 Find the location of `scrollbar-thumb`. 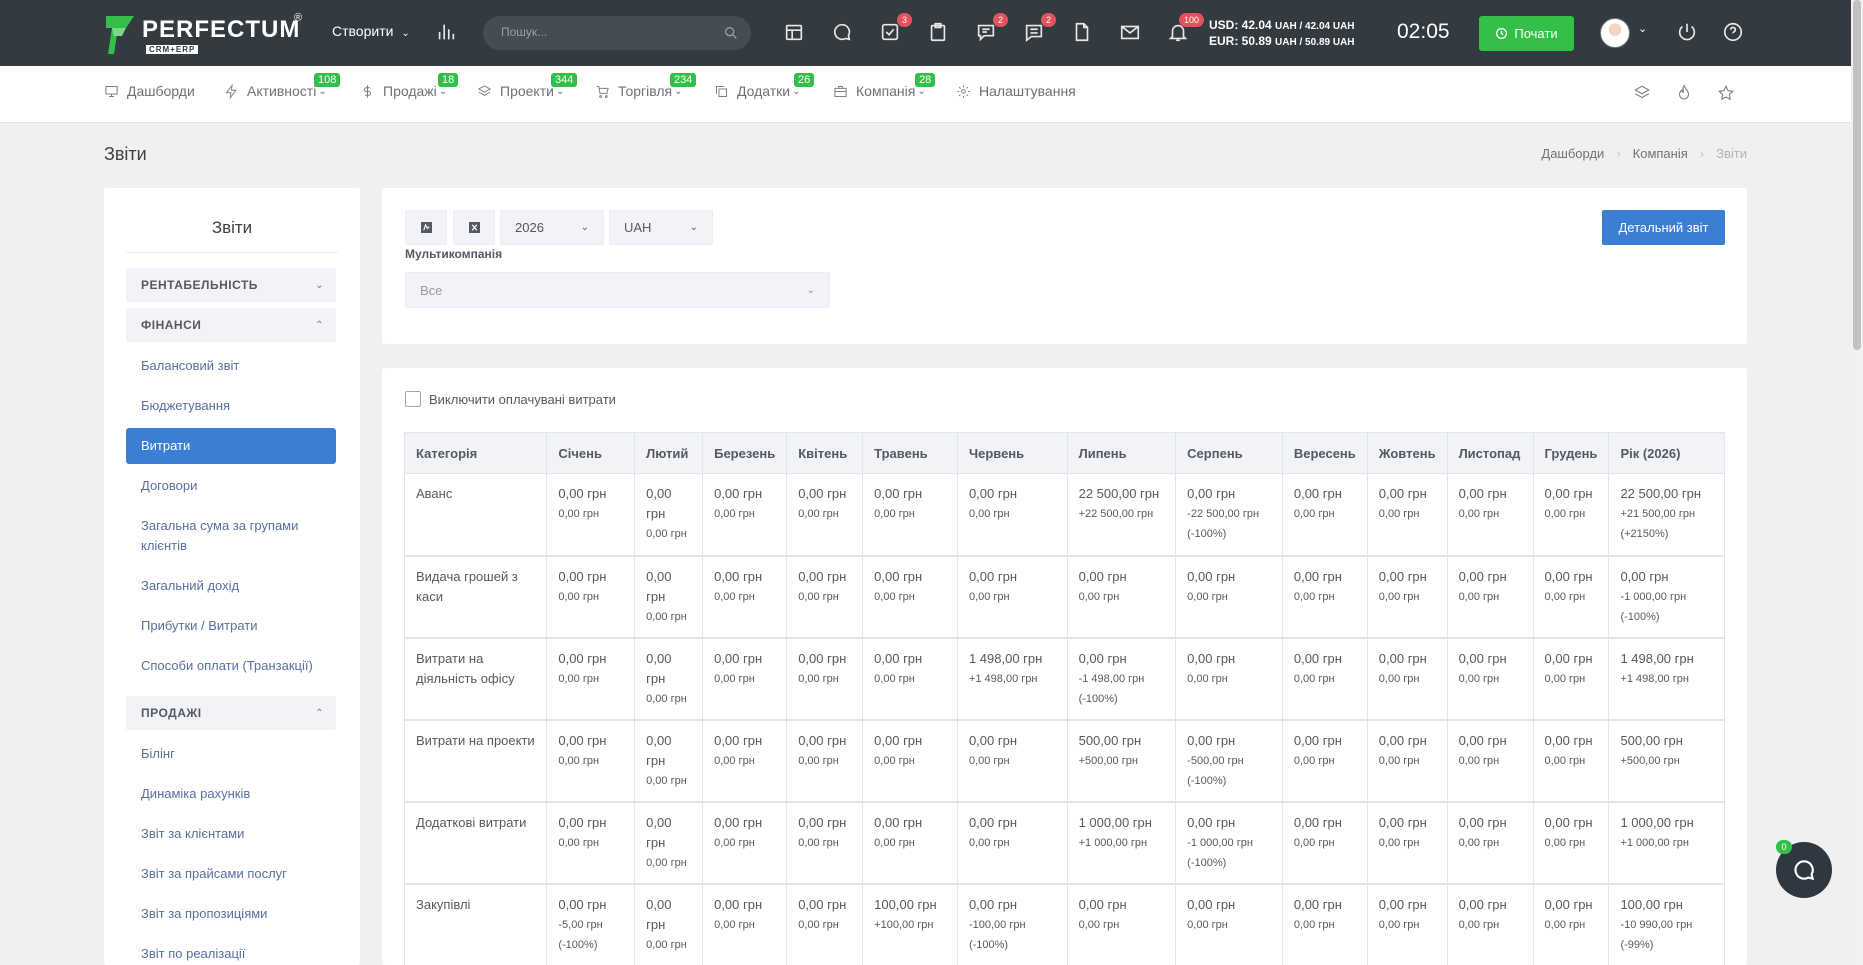

scrollbar-thumb is located at coordinates (1857, 175).